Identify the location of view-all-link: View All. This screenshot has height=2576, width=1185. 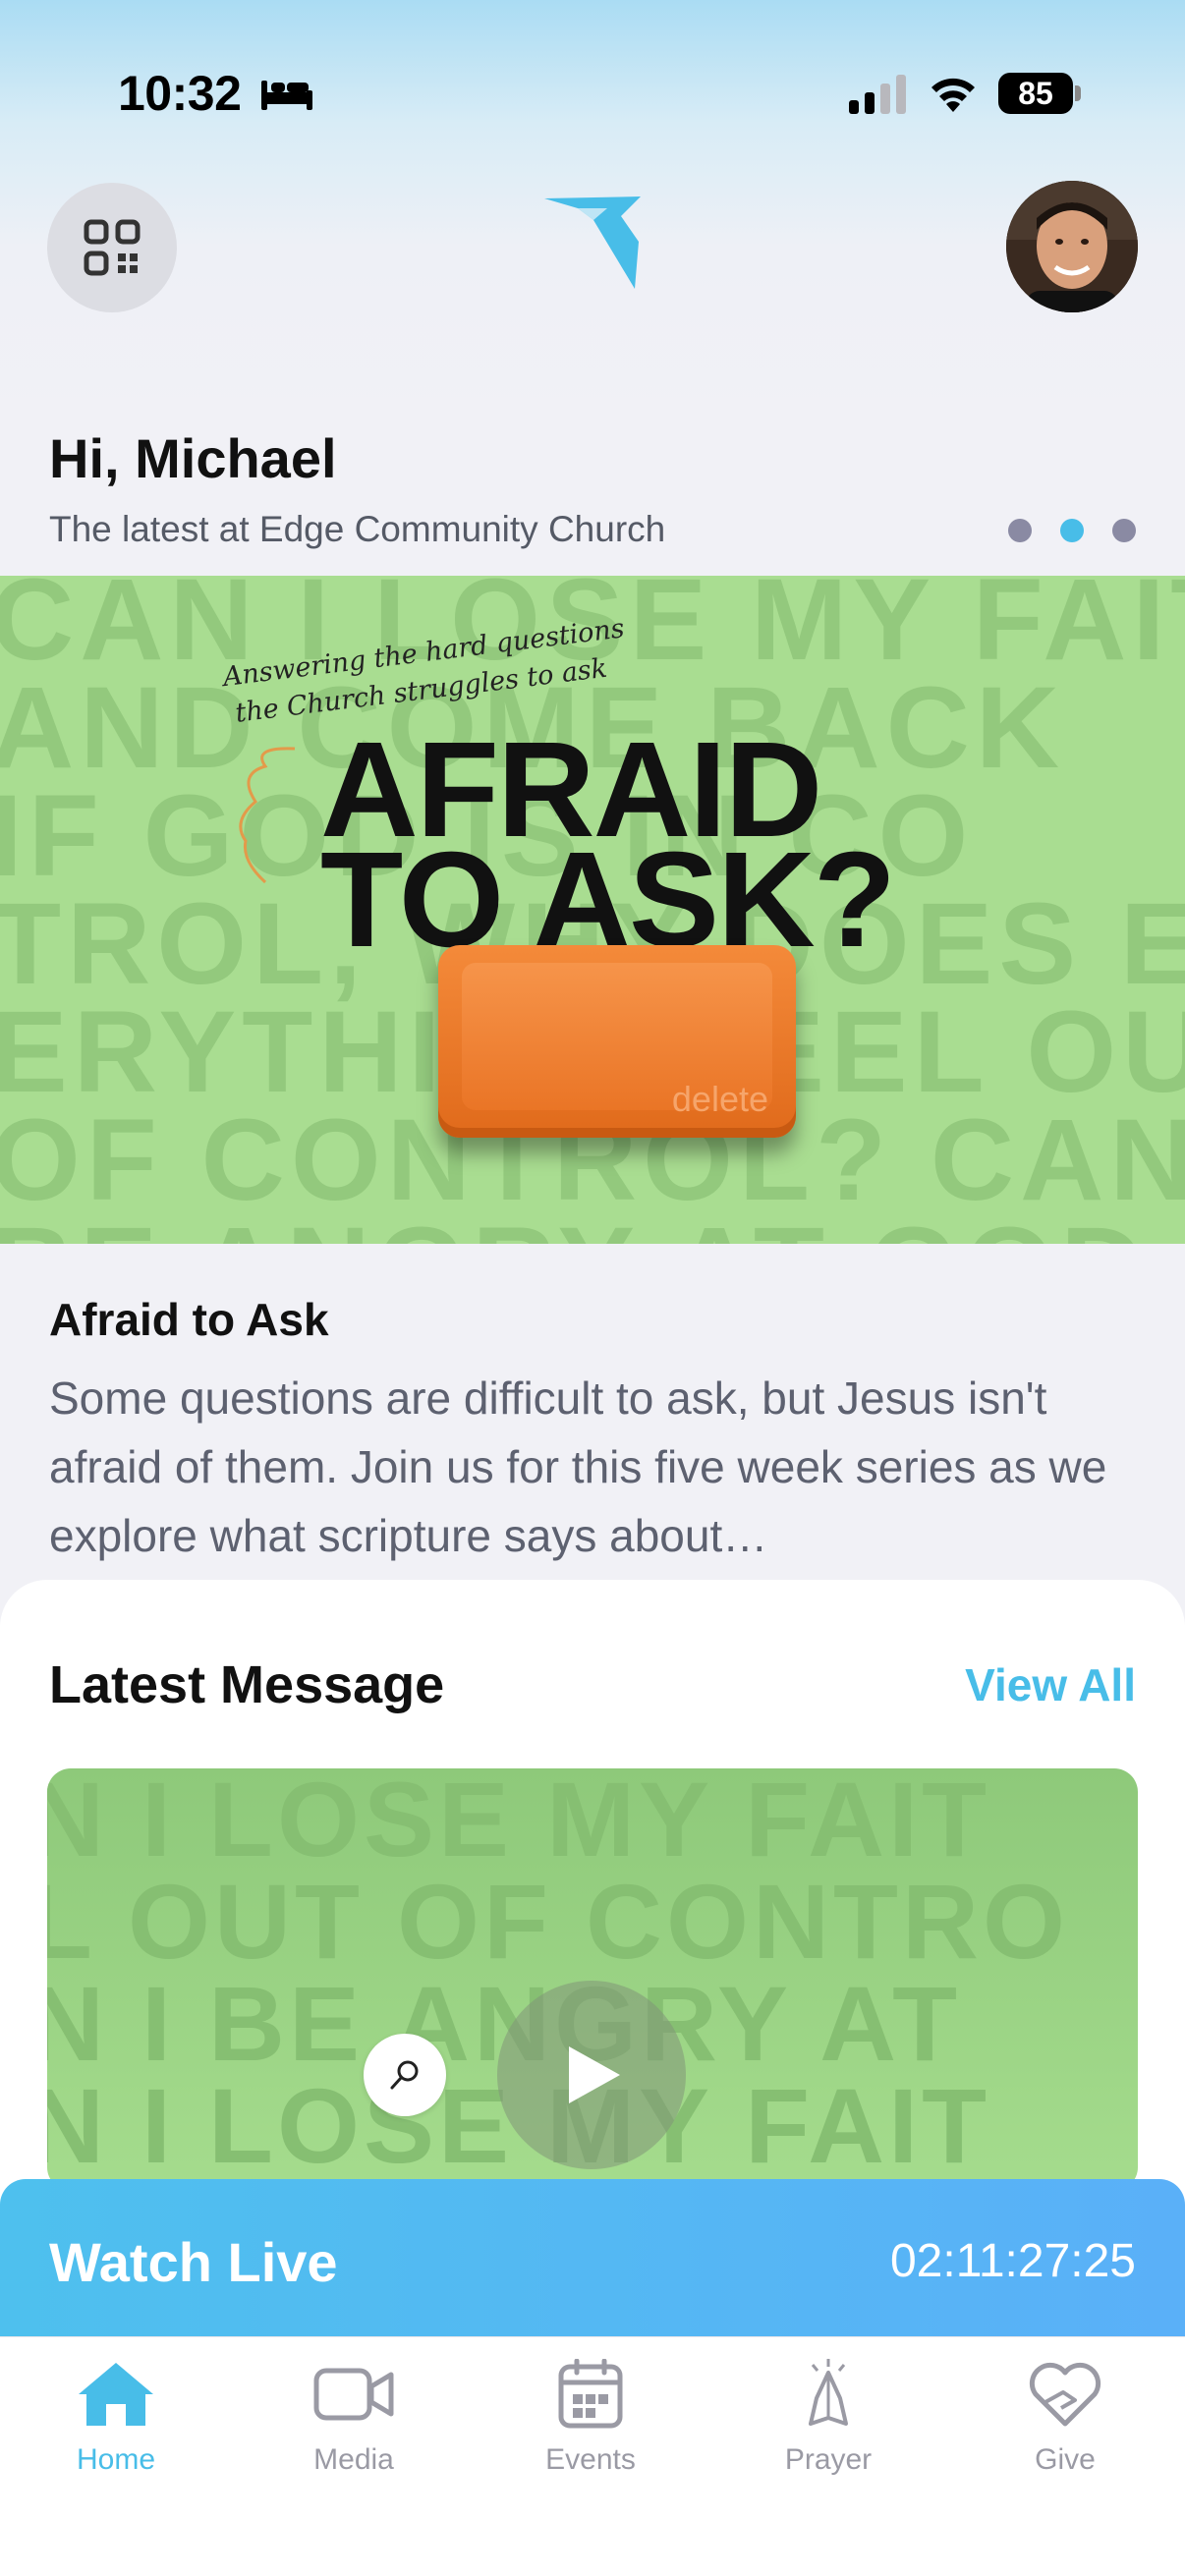
(1050, 1684).